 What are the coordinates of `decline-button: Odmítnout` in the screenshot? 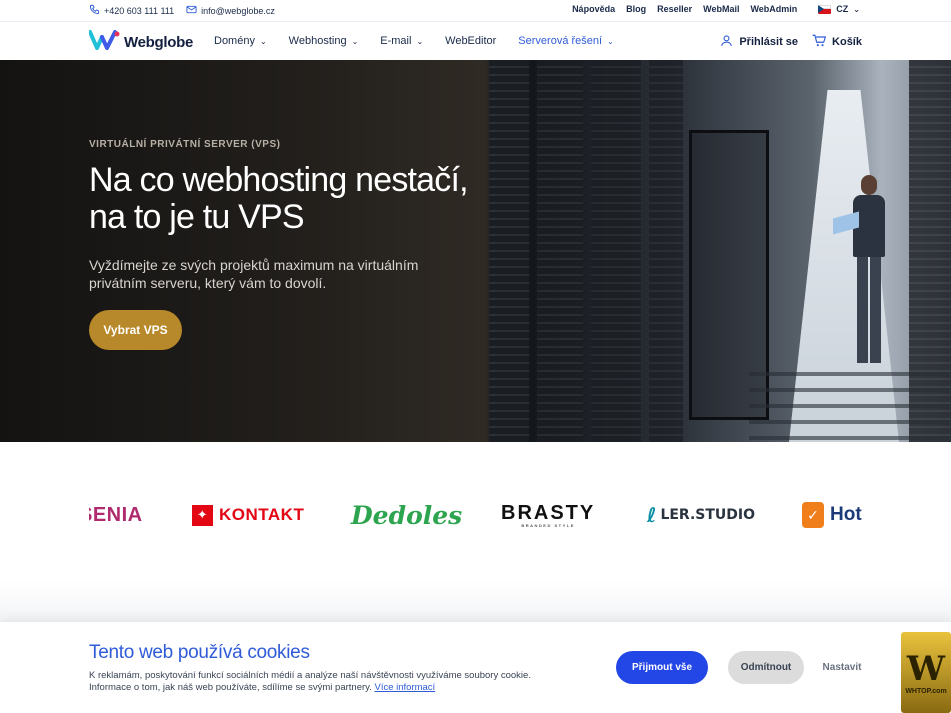 It's located at (766, 667).